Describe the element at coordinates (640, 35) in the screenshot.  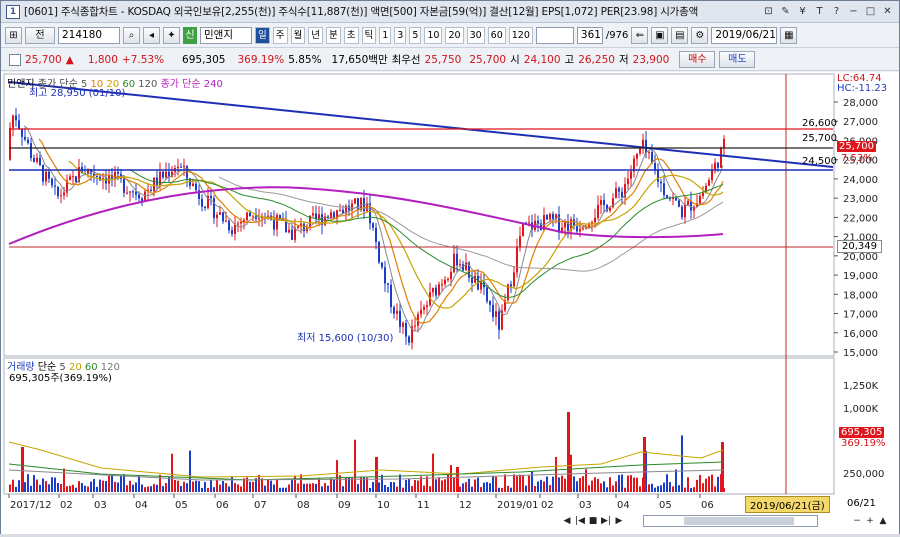
I see `prev-icon: ⇐` at that location.